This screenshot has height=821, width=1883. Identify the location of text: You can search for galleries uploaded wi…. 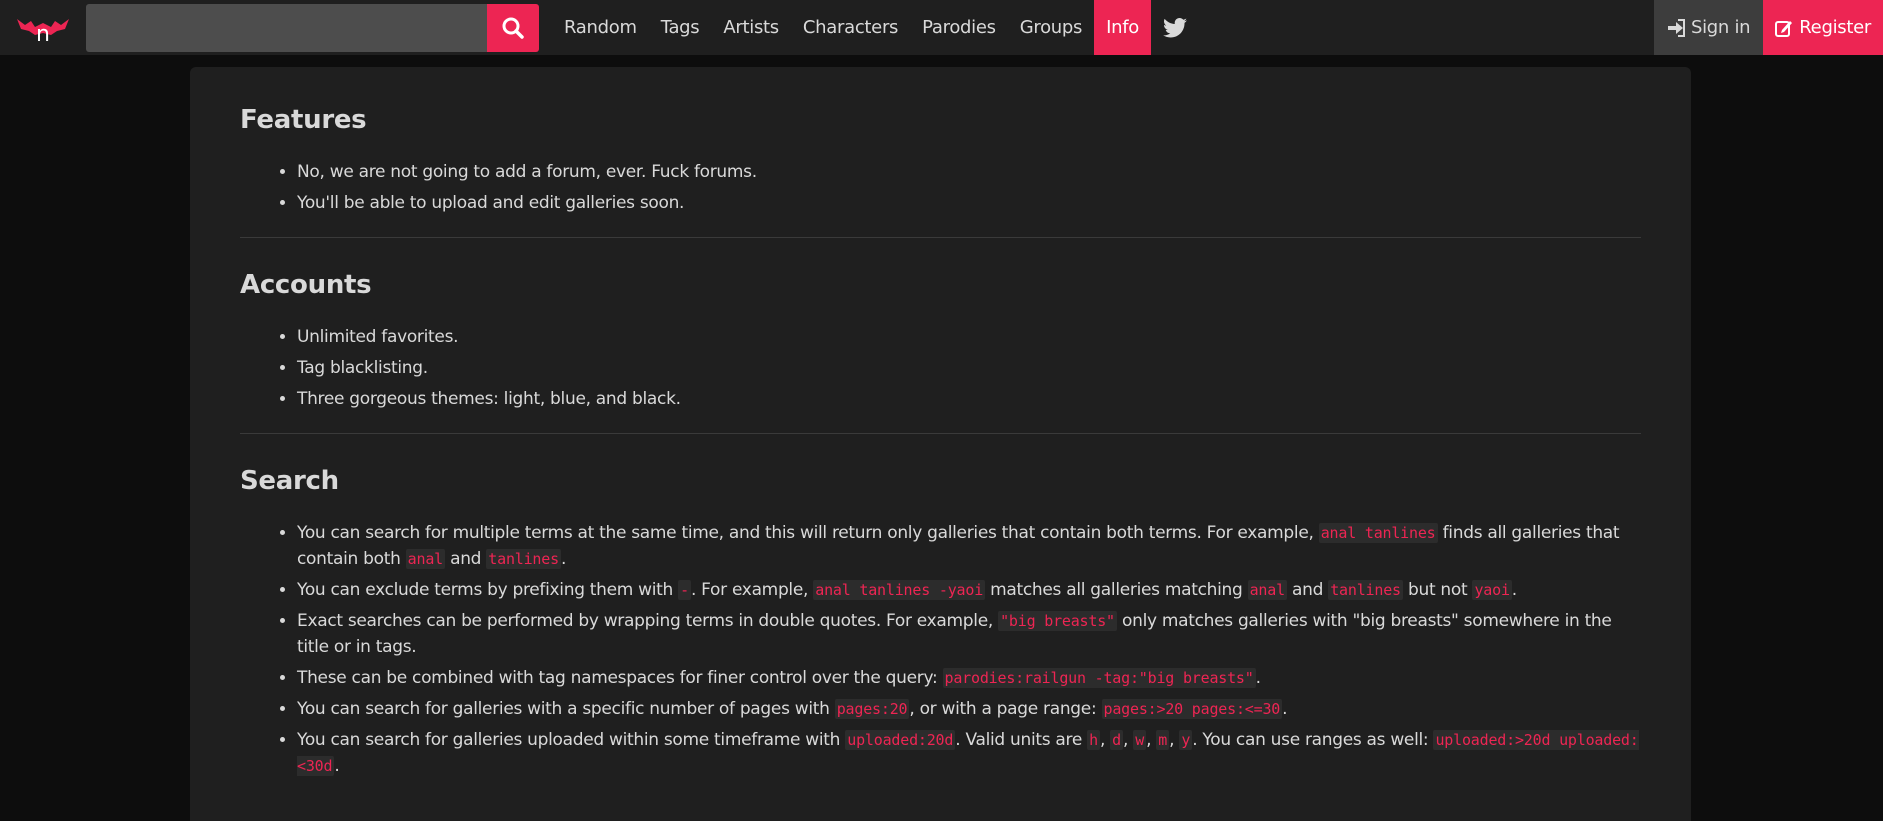
(571, 740).